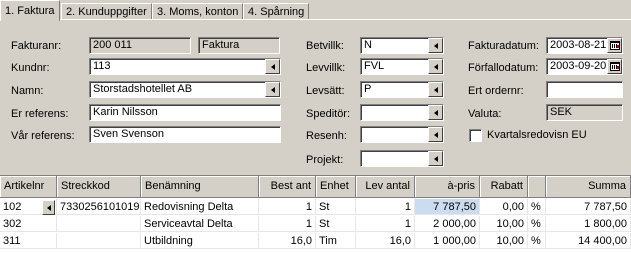  What do you see at coordinates (99, 207) in the screenshot?
I see `table-cell-streckkod: 7330256101019` at bounding box center [99, 207].